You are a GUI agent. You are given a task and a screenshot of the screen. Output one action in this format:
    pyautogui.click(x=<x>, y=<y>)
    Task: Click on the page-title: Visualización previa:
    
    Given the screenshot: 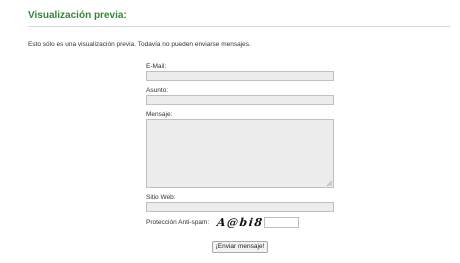 What is the action you would take?
    pyautogui.click(x=77, y=15)
    